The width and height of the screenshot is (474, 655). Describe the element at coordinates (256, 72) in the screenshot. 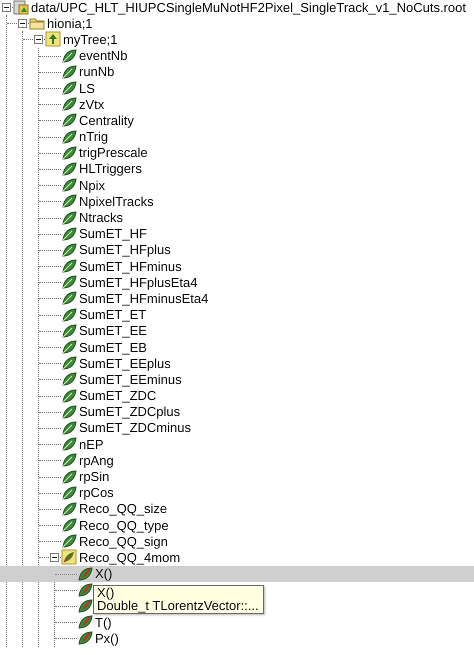

I see `tree-item: runNb` at that location.